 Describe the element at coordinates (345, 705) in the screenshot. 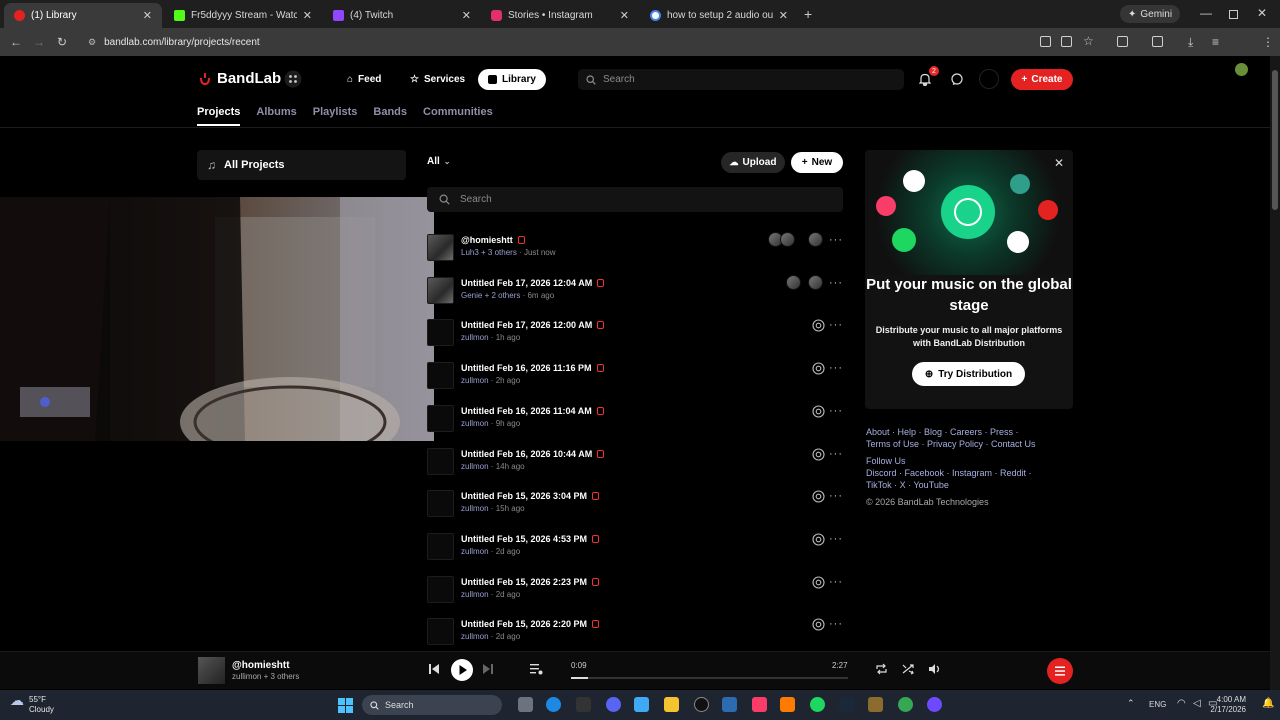

I see `windows-start-icon` at that location.